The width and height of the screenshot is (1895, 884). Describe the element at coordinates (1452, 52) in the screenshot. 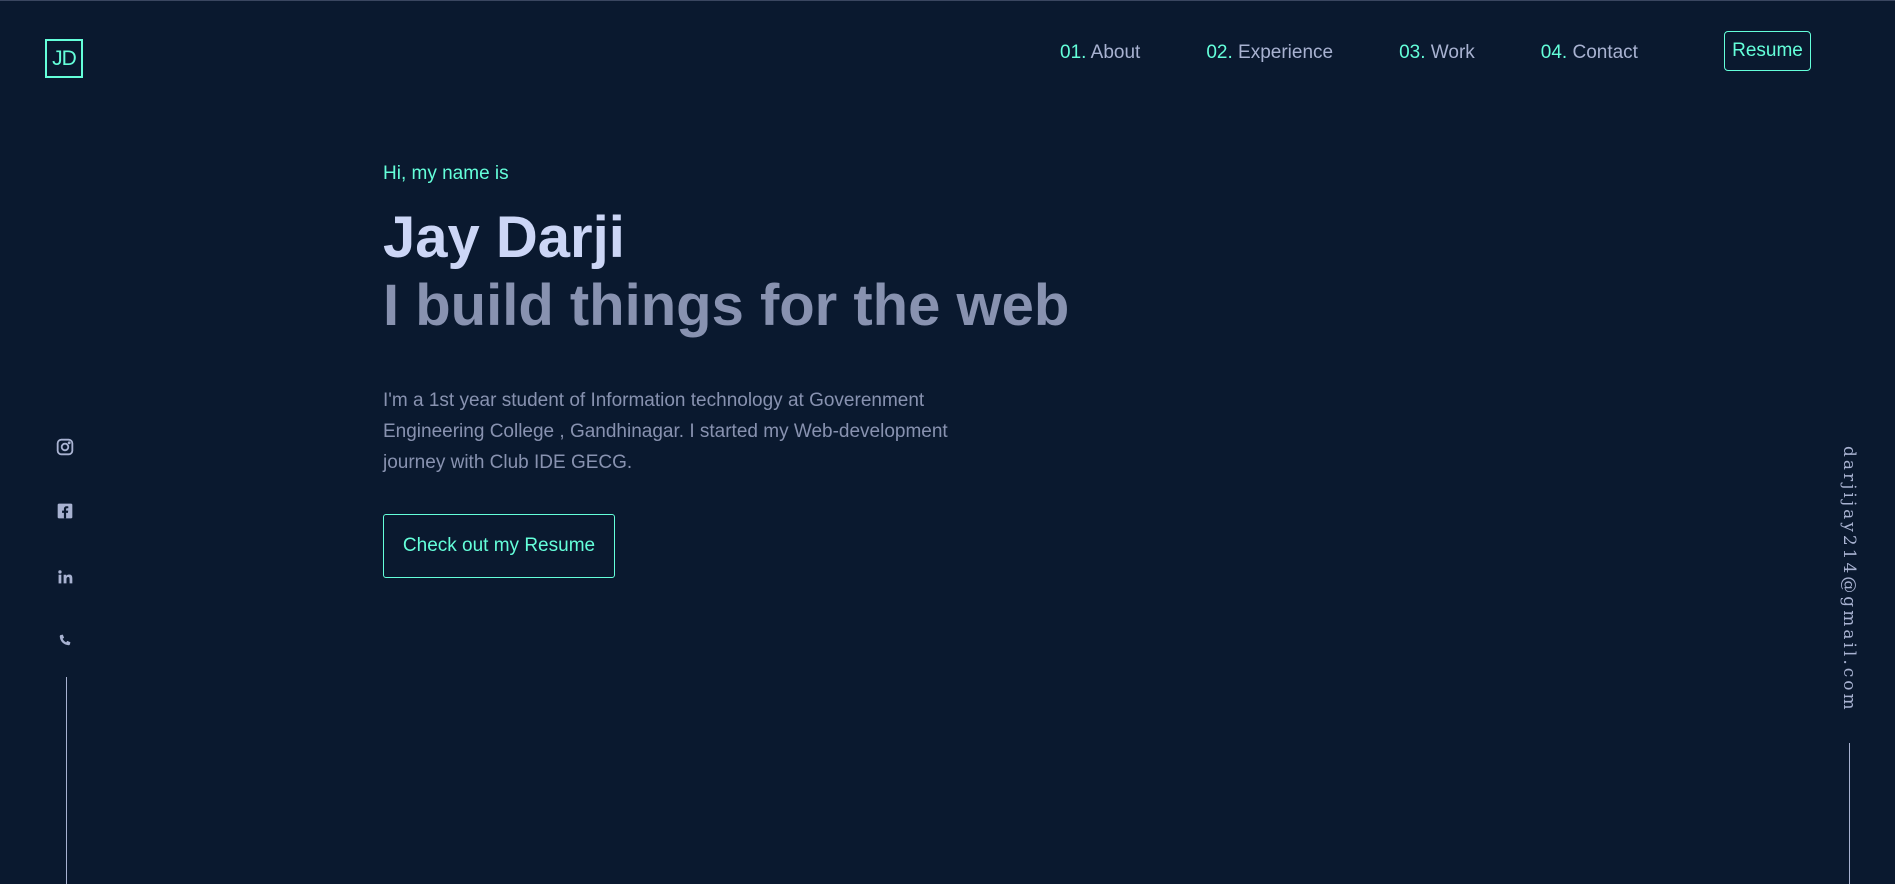

I see `nav-item-label: Work` at that location.